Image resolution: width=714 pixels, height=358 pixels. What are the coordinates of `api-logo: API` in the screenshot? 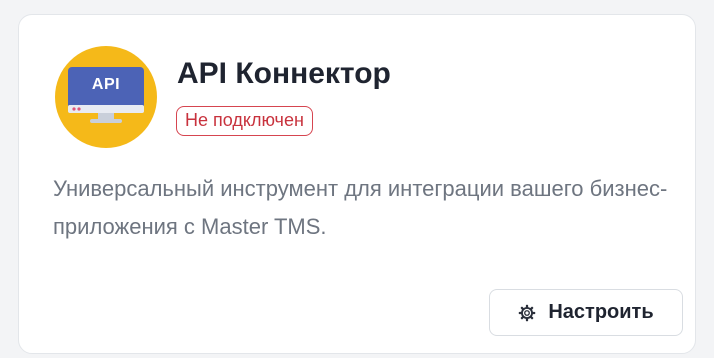 It's located at (106, 97).